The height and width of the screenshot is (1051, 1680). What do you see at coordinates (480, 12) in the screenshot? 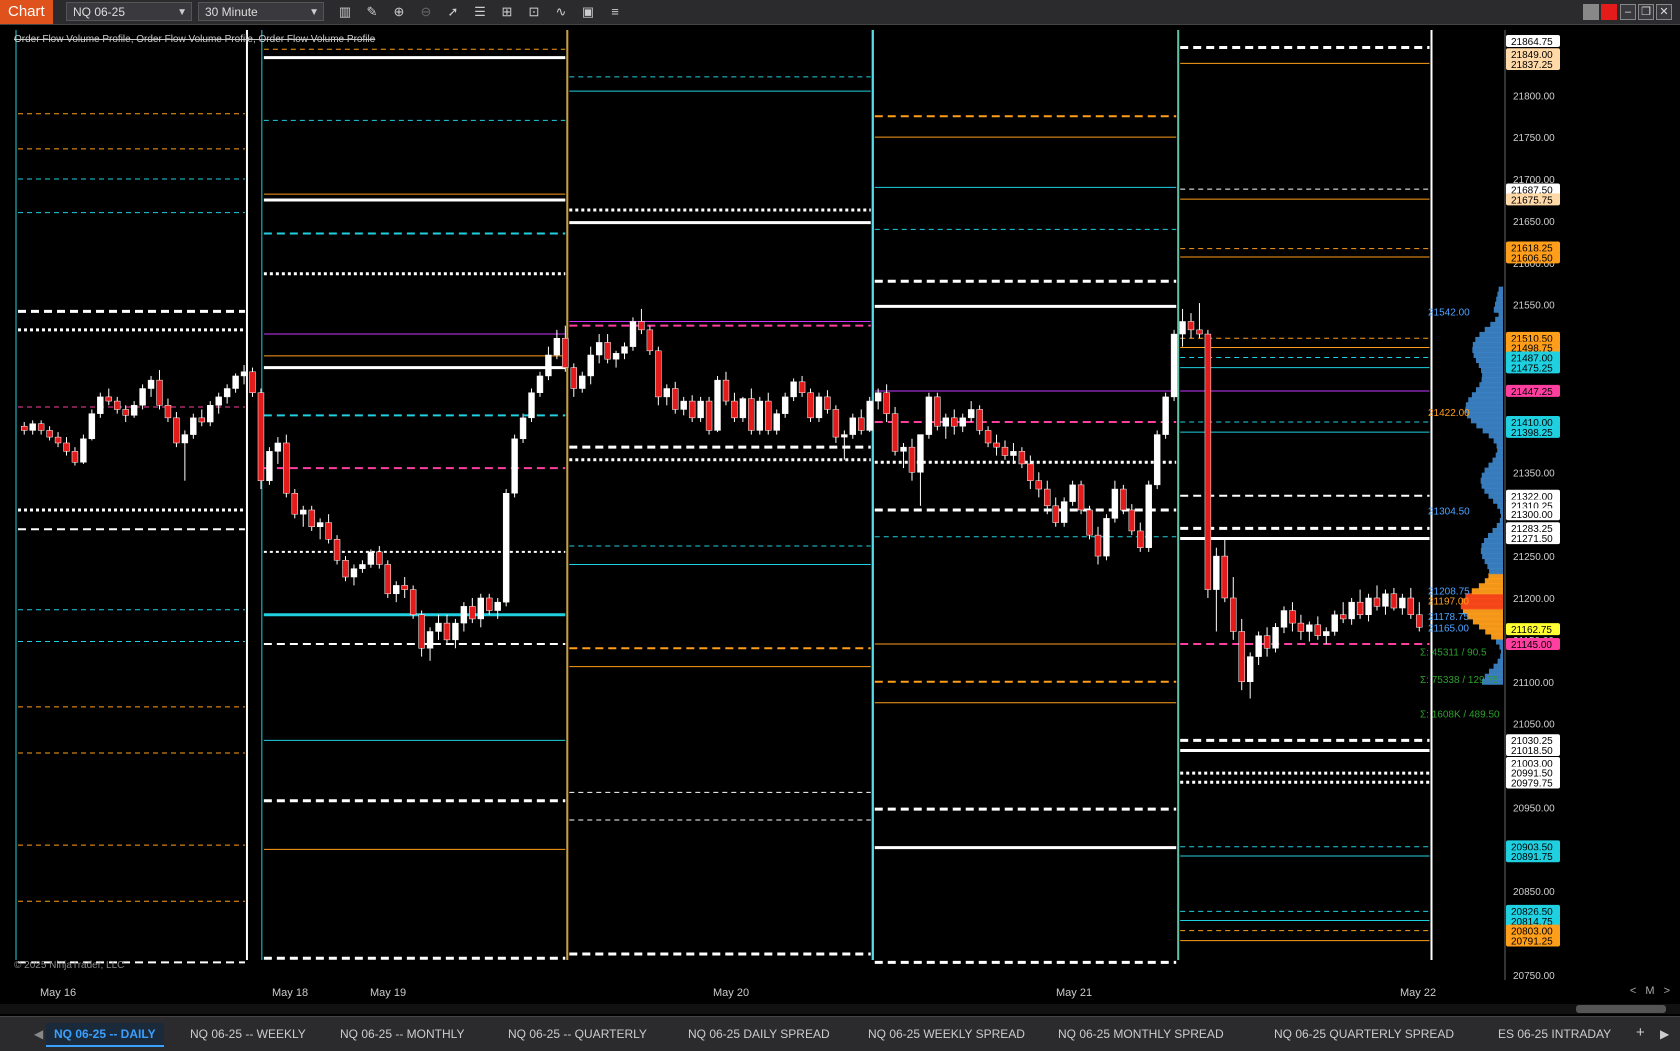
I see `properties-icon: ☰` at bounding box center [480, 12].